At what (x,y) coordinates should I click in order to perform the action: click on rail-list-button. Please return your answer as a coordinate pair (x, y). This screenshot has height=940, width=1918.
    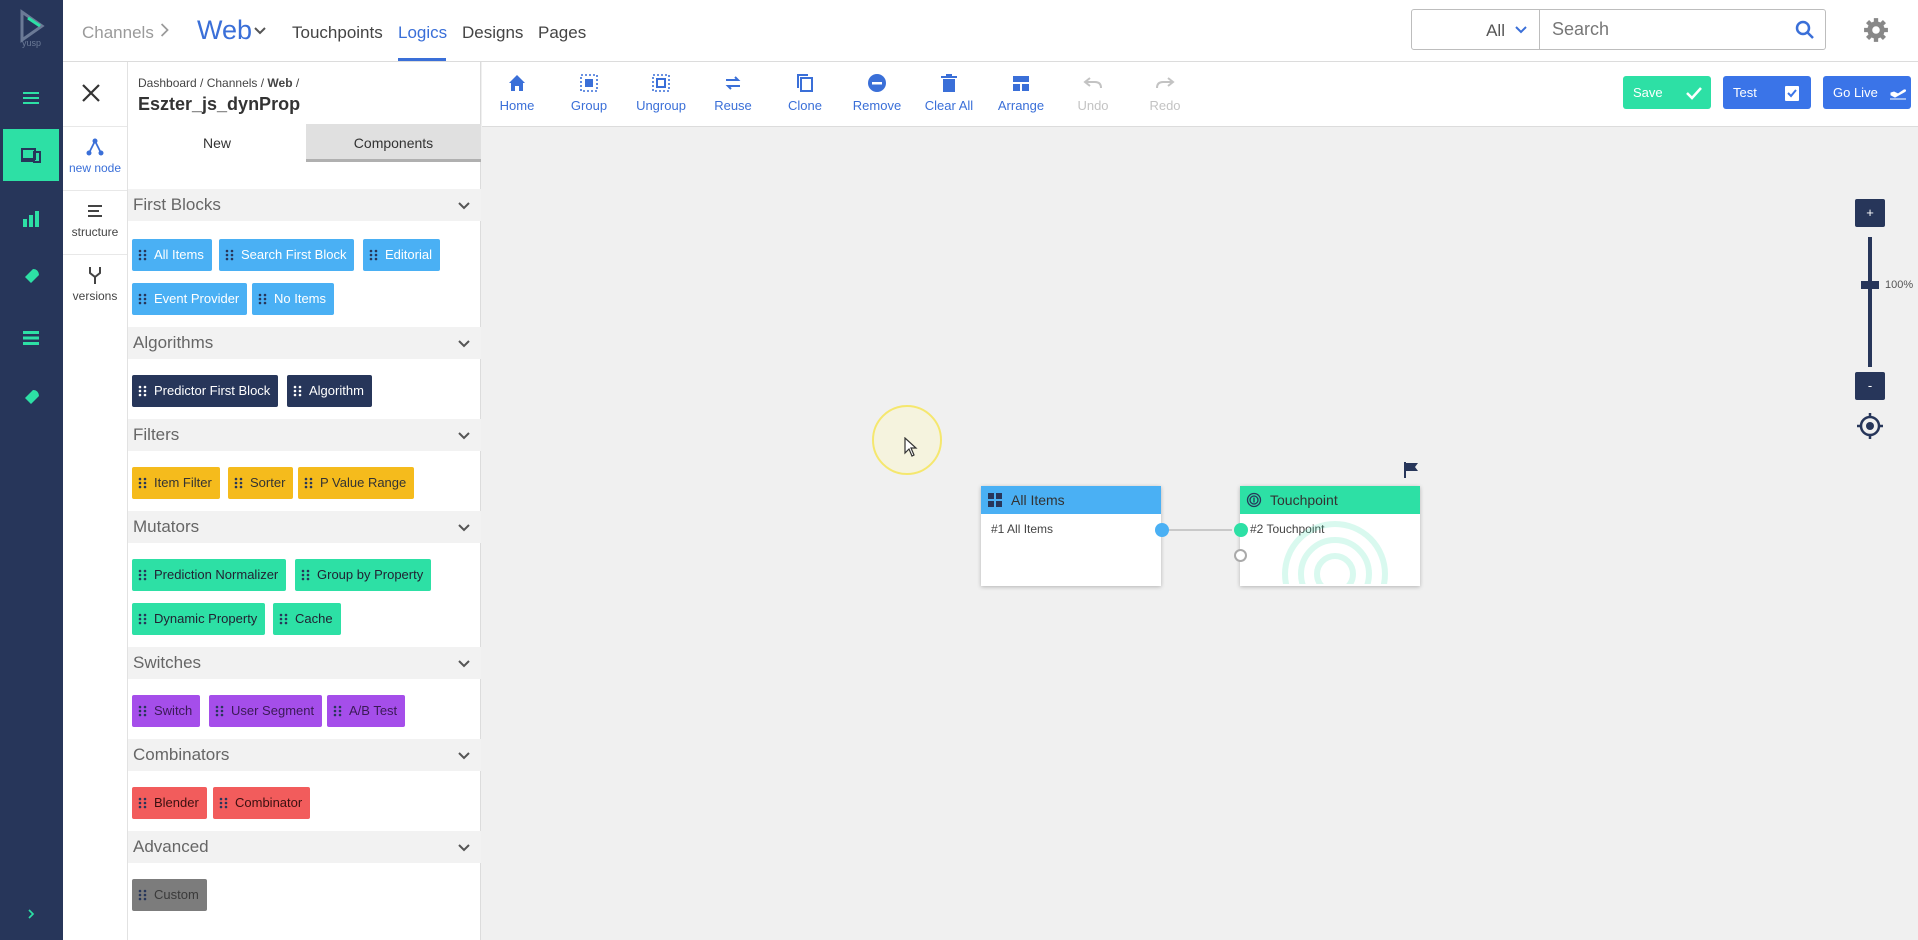
    Looking at the image, I should click on (31, 338).